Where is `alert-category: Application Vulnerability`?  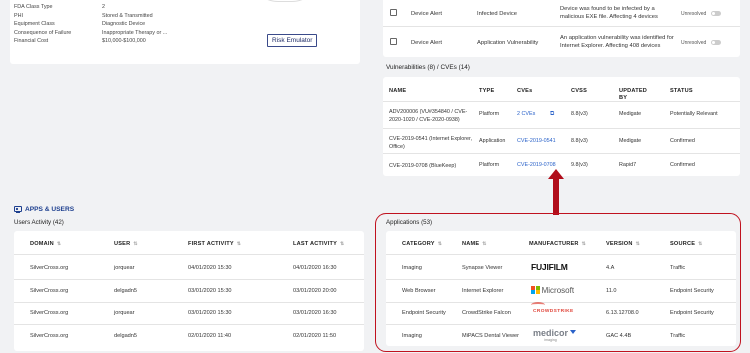 alert-category: Application Vulnerability is located at coordinates (508, 43).